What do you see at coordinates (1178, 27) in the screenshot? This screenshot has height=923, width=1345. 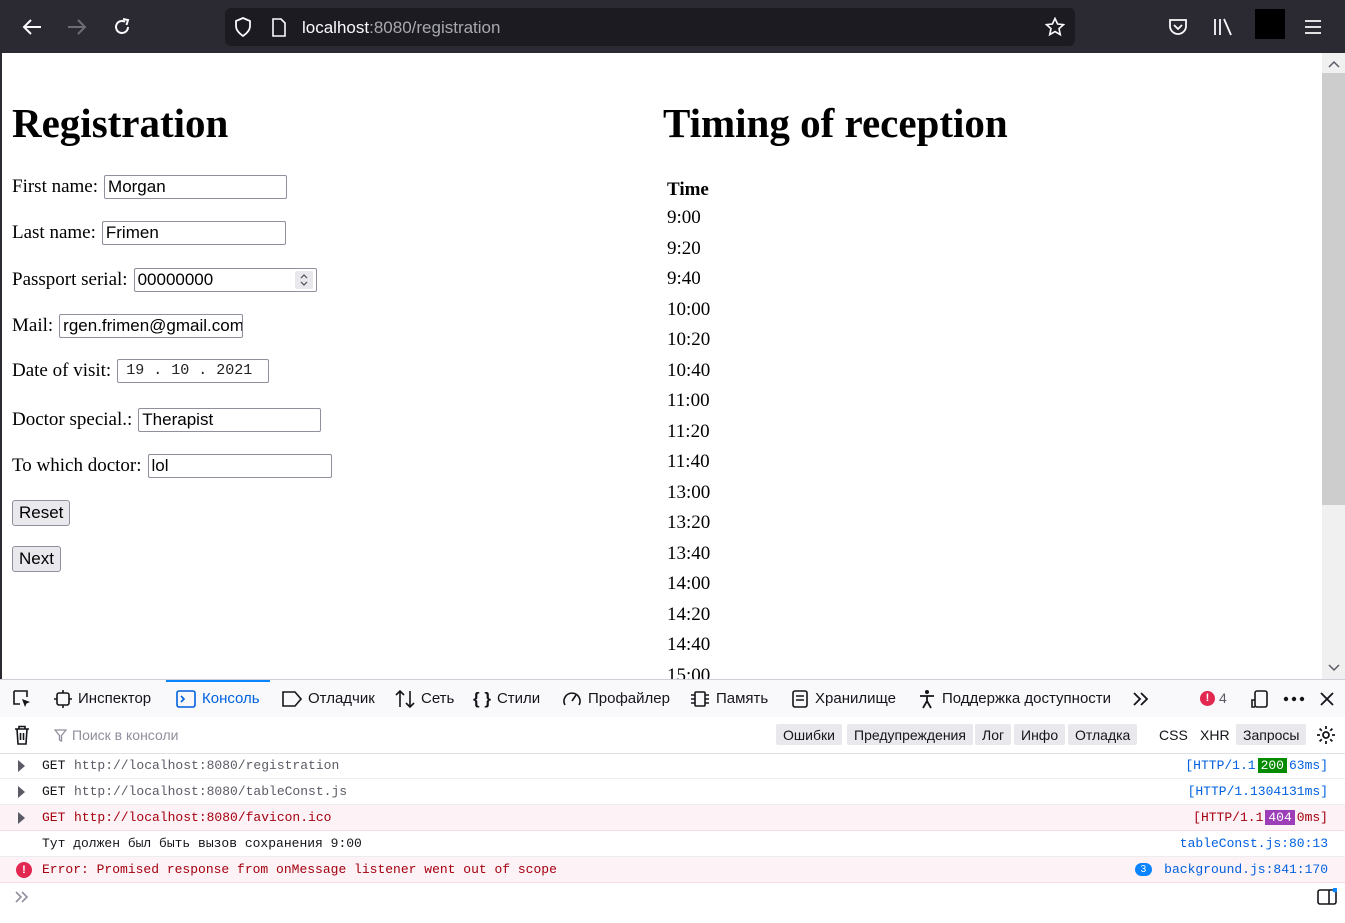 I see `pocket-icon` at bounding box center [1178, 27].